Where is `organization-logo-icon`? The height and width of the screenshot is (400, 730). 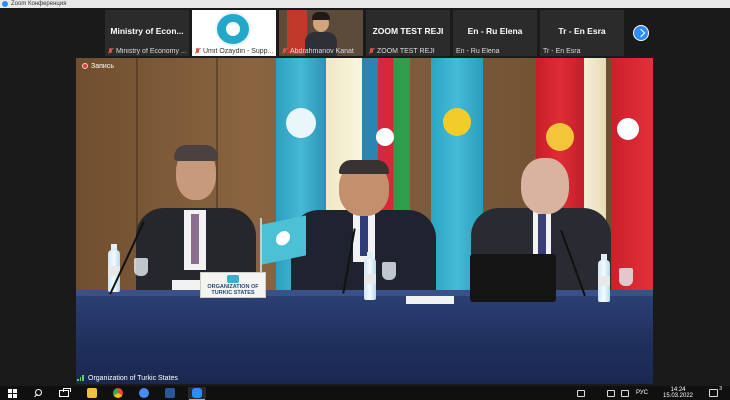
organization-logo-icon is located at coordinates (233, 279).